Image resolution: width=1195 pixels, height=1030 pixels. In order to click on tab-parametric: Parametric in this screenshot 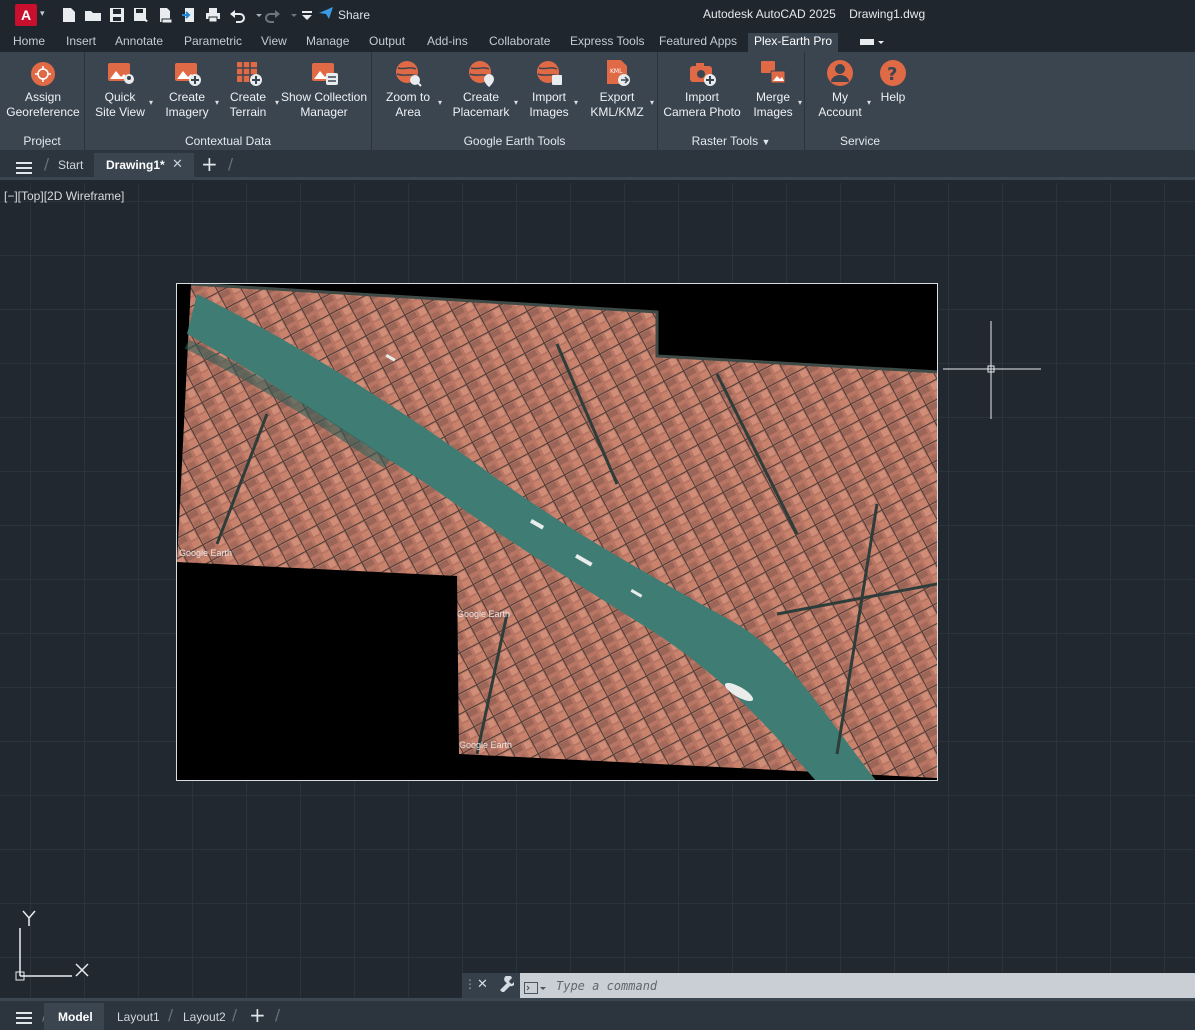, I will do `click(213, 42)`.